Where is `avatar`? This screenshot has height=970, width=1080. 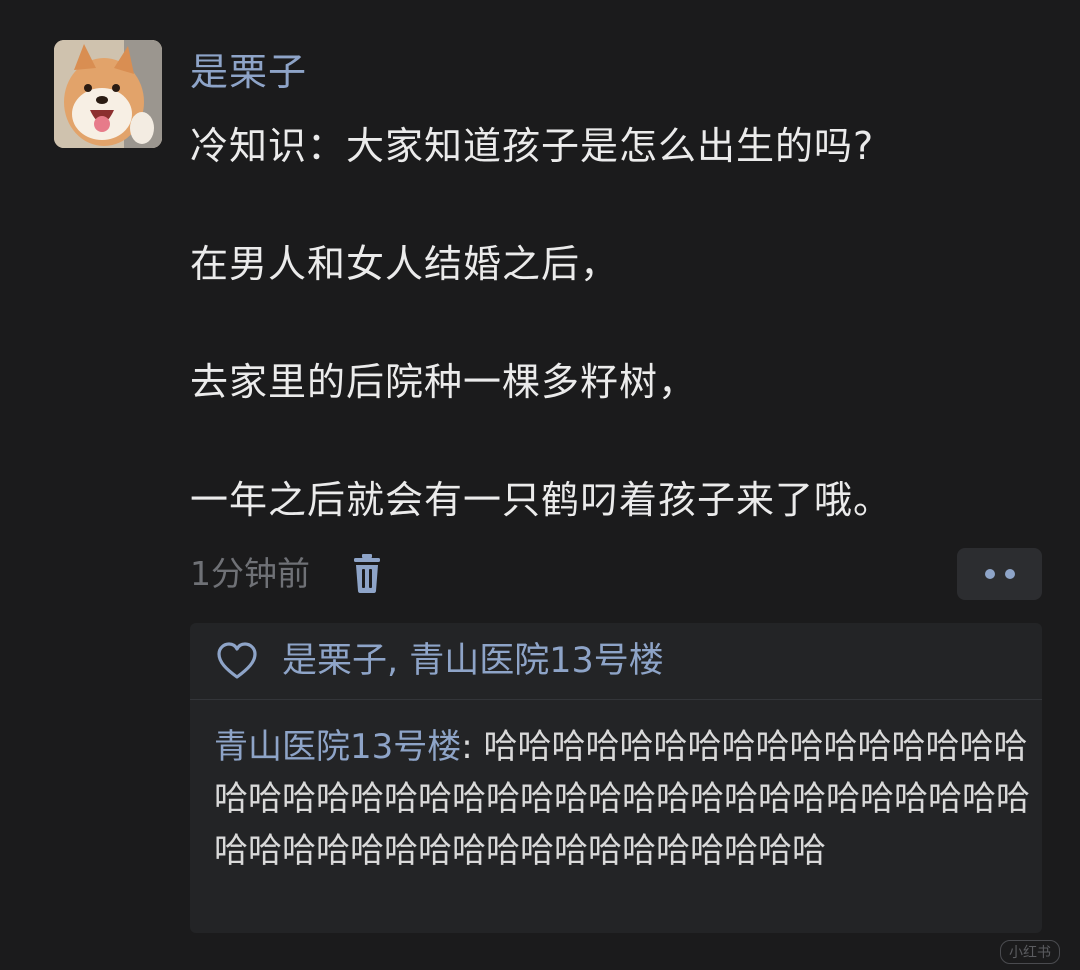
avatar is located at coordinates (108, 94).